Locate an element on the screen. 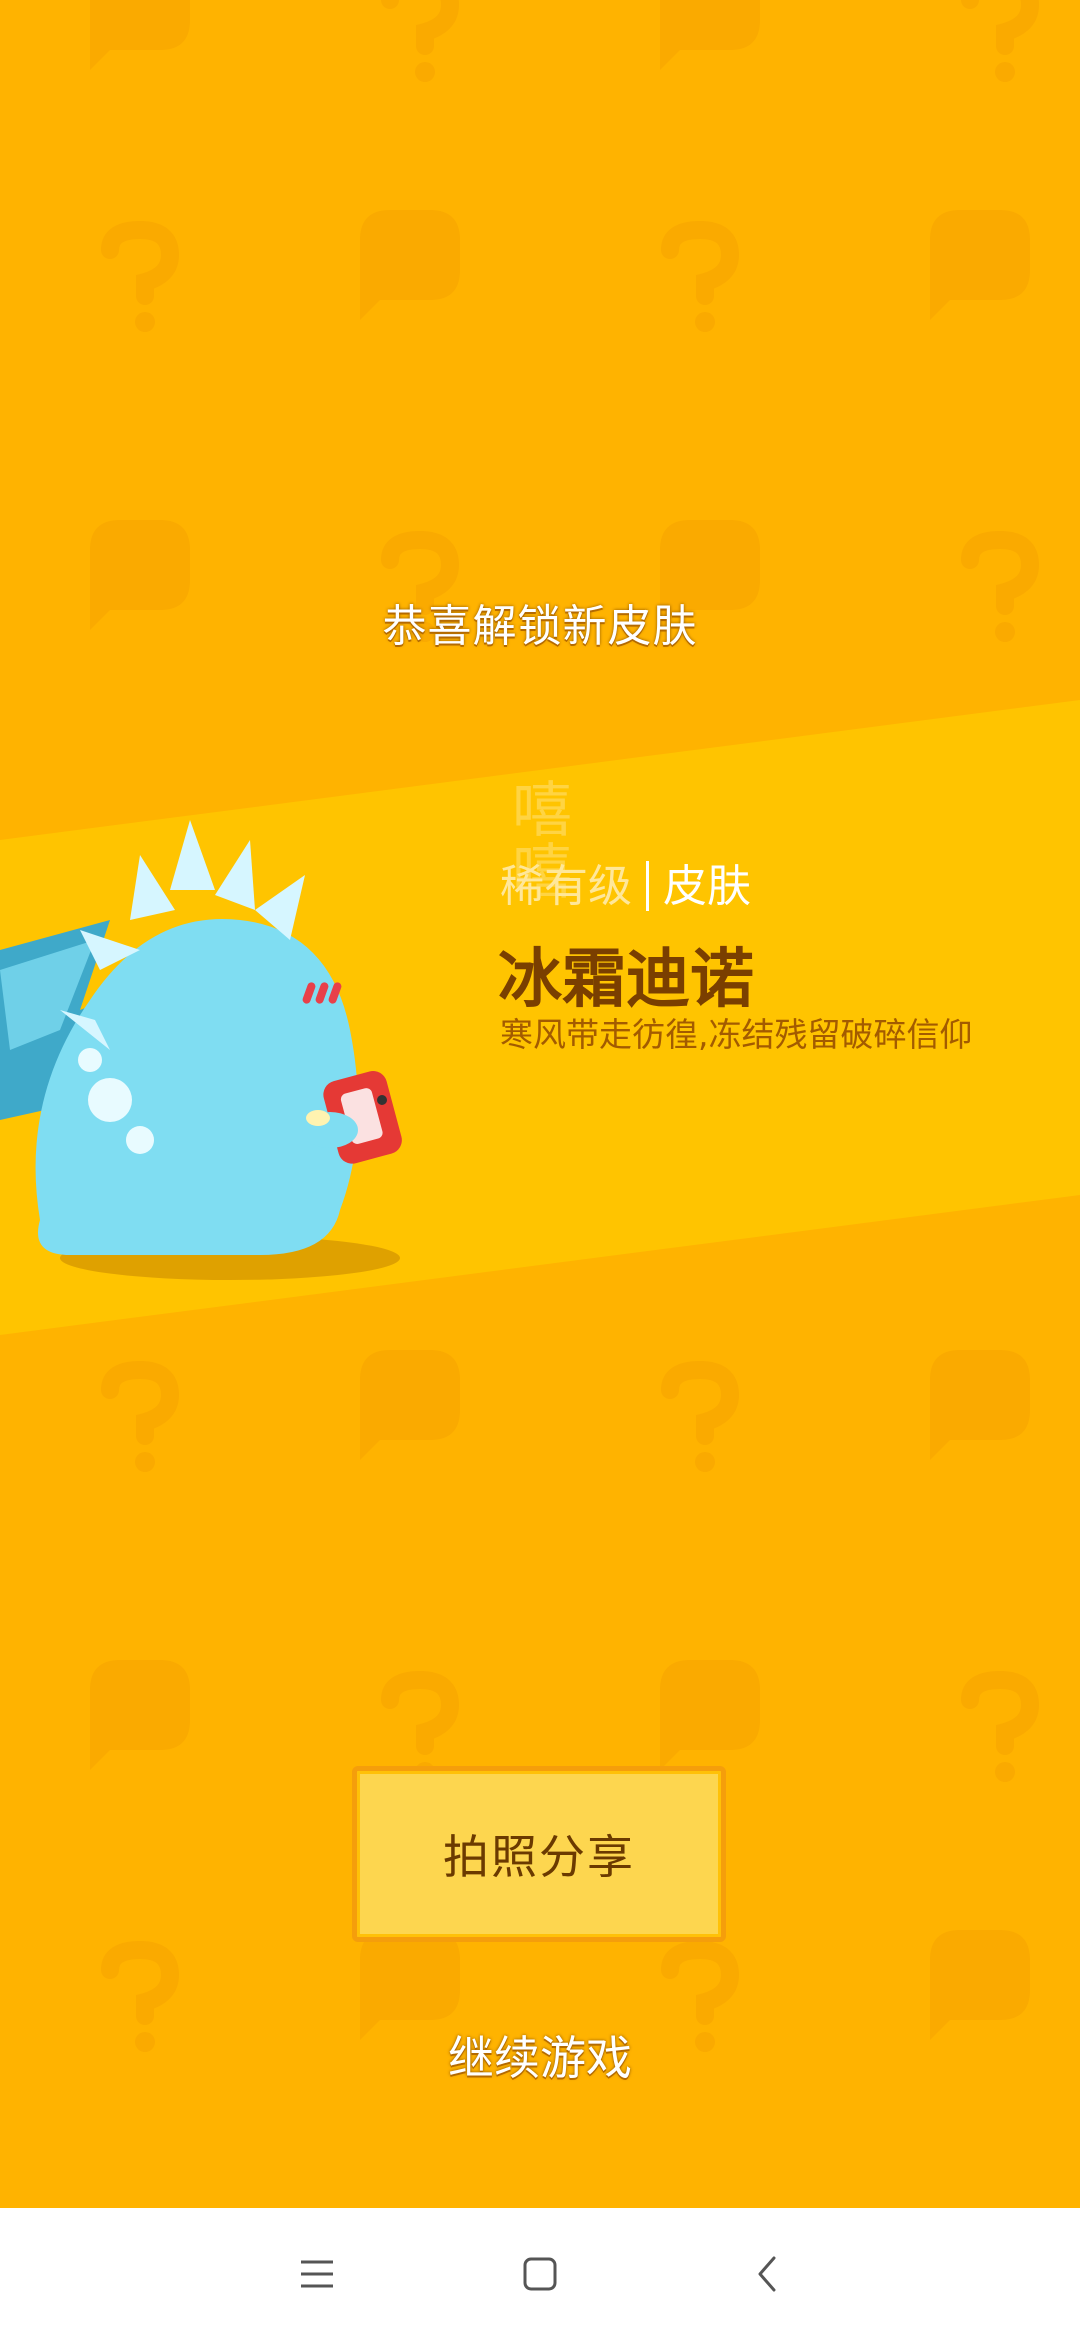 The width and height of the screenshot is (1080, 2340). rarity-type-row: 稀有级 皮肤 is located at coordinates (625, 882).